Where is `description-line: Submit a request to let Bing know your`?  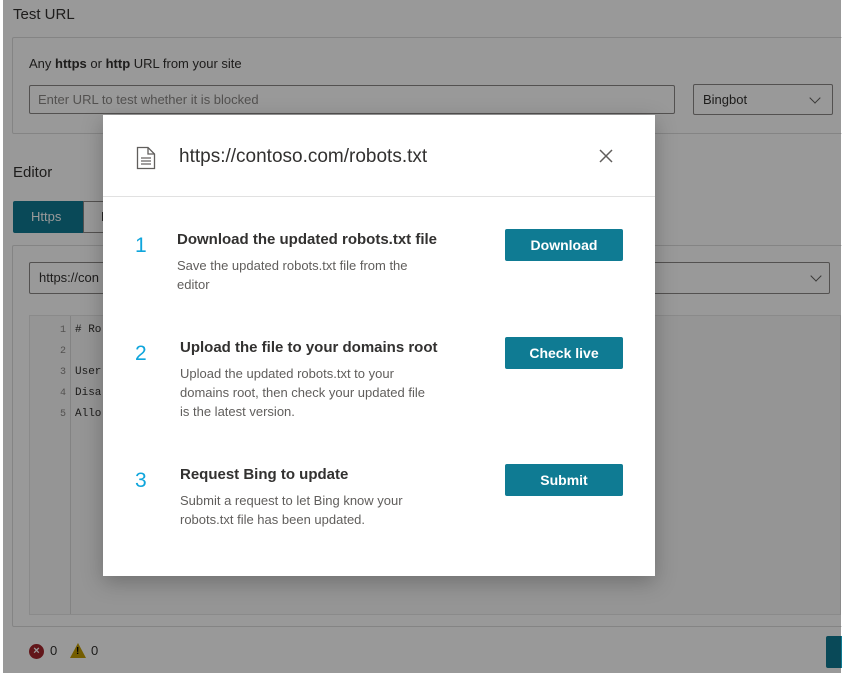
description-line: Submit a request to let Bing know your is located at coordinates (291, 500).